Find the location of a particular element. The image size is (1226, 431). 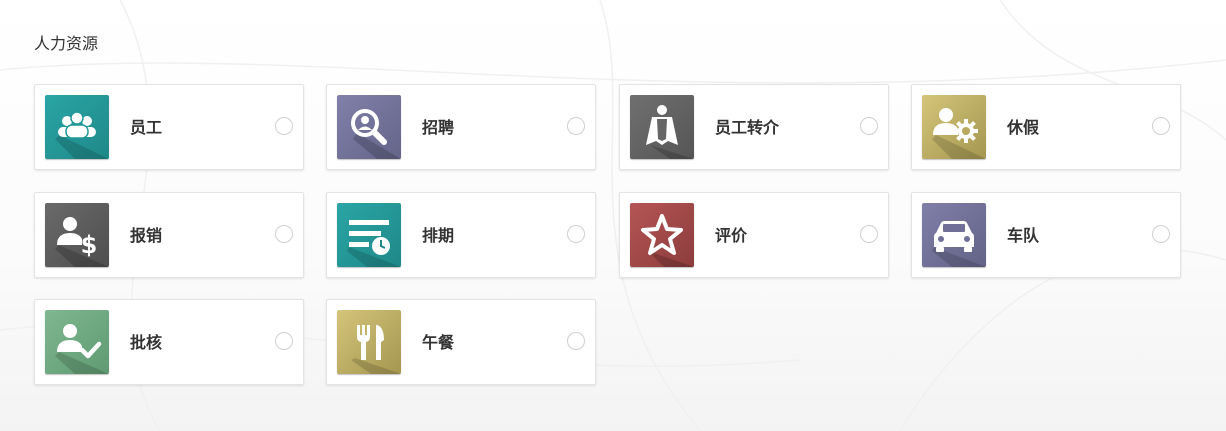

app-label: 车队 is located at coordinates (1023, 235).